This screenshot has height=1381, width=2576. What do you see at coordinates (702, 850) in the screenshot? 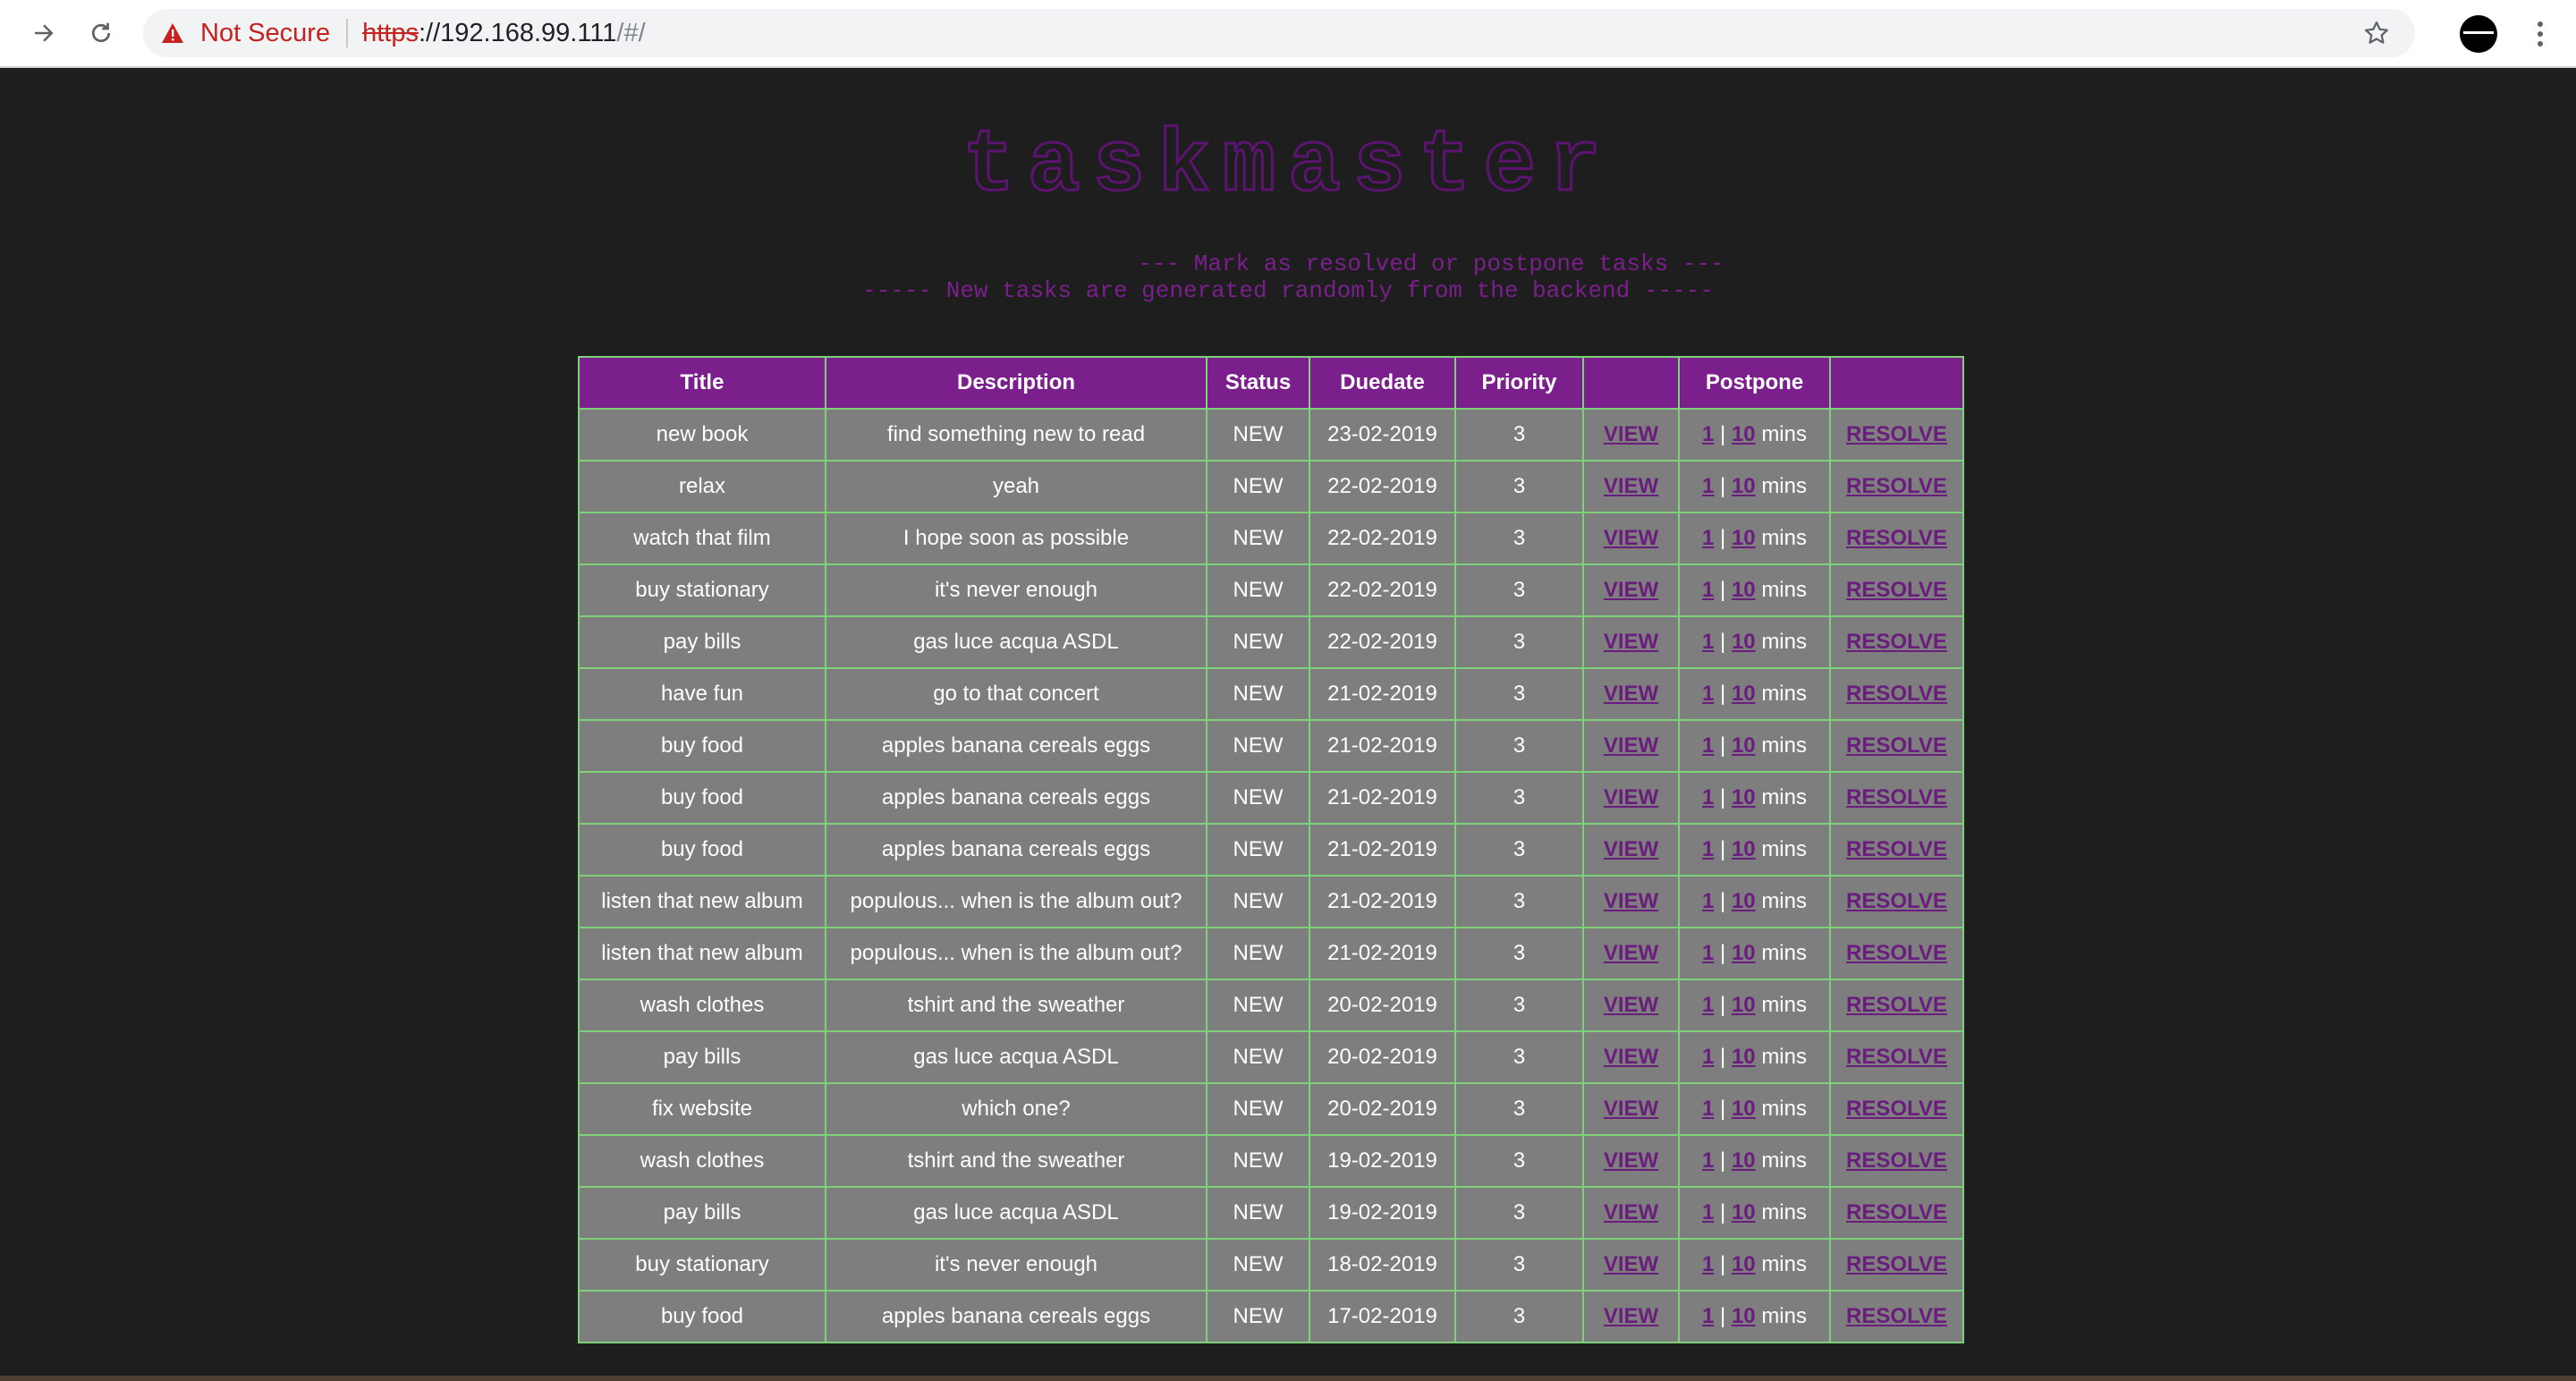
I see `cell-title: buy food` at bounding box center [702, 850].